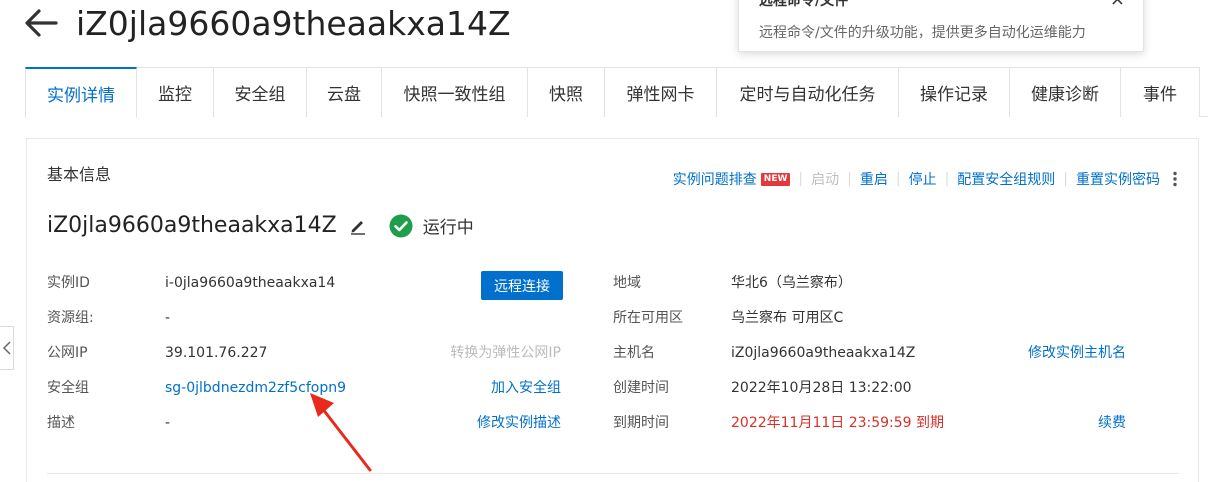  I want to click on restart-link: 重启, so click(874, 179).